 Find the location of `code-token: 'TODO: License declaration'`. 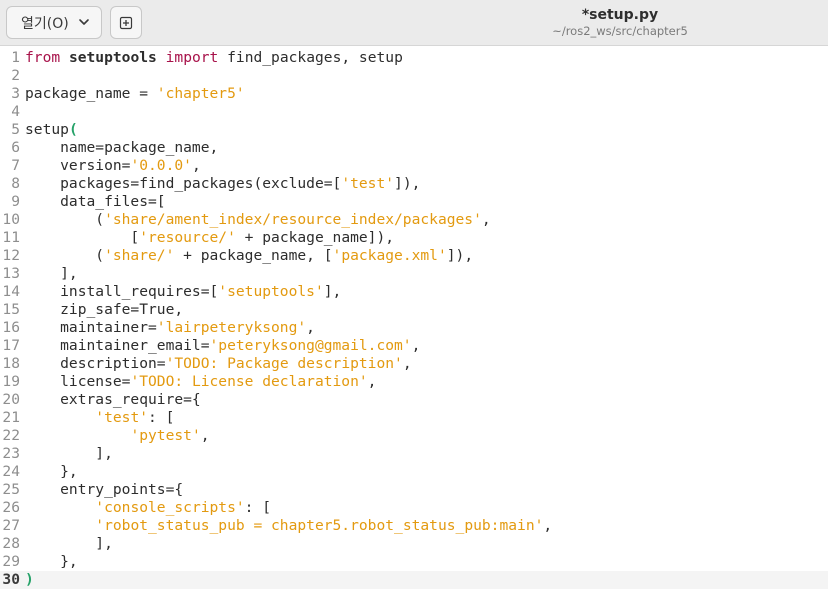

code-token: 'TODO: License declaration' is located at coordinates (249, 381).